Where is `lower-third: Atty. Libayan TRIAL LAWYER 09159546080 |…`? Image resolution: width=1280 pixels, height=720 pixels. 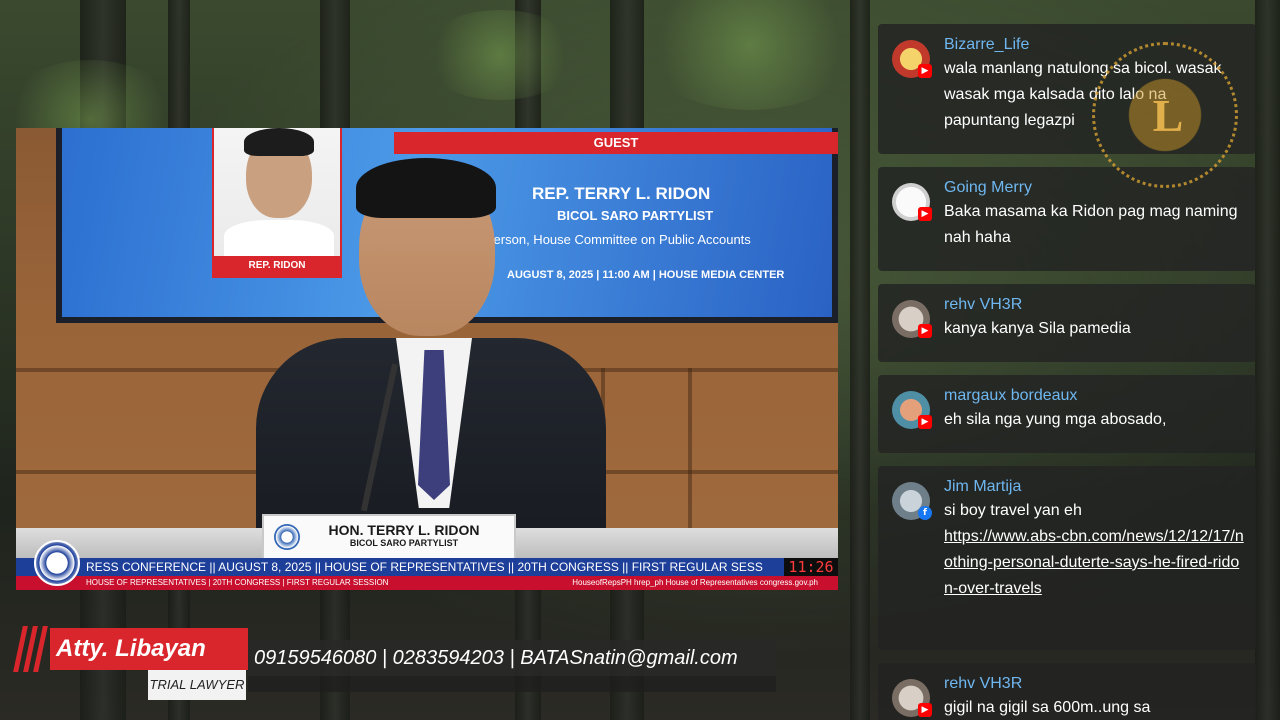 lower-third: Atty. Libayan TRIAL LAWYER 09159546080 |… is located at coordinates (394, 666).